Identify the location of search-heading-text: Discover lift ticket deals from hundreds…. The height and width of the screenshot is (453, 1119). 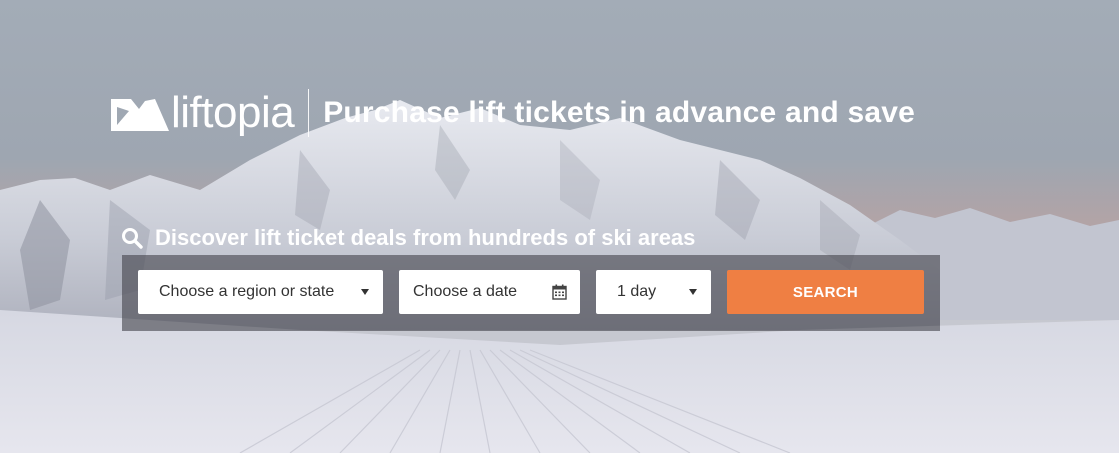
(425, 237).